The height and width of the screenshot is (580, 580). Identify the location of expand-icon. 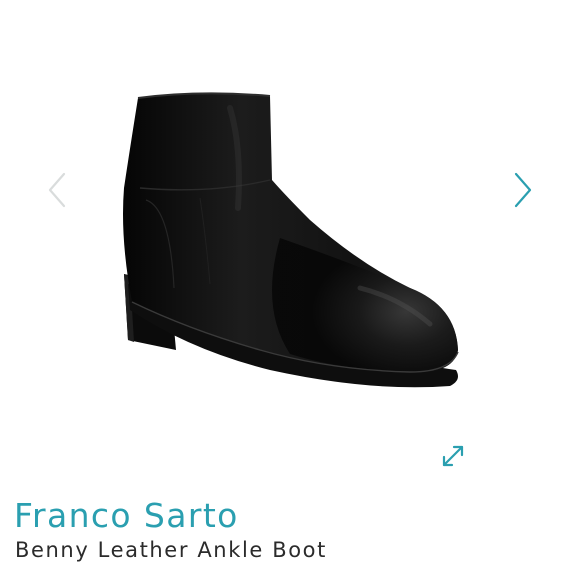
(453, 456).